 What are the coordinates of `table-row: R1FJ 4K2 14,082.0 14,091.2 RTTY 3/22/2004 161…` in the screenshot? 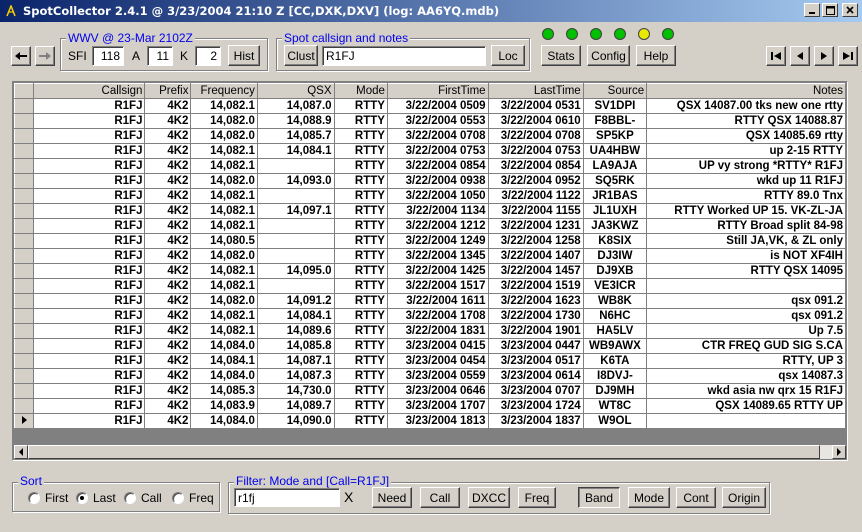 It's located at (430, 301).